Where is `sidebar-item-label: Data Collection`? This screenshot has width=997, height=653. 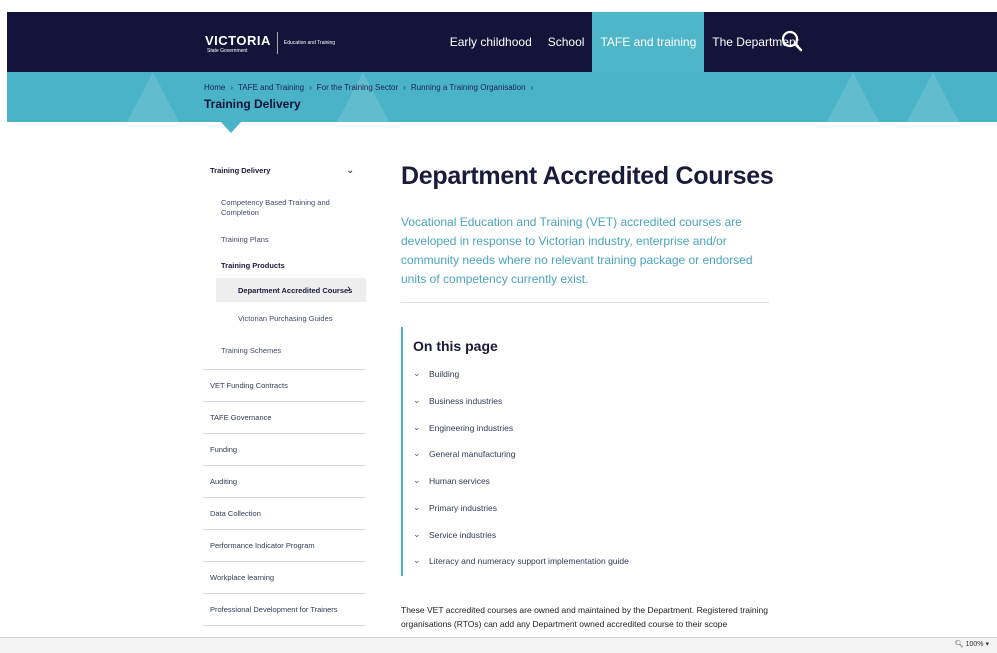
sidebar-item-label: Data Collection is located at coordinates (235, 513).